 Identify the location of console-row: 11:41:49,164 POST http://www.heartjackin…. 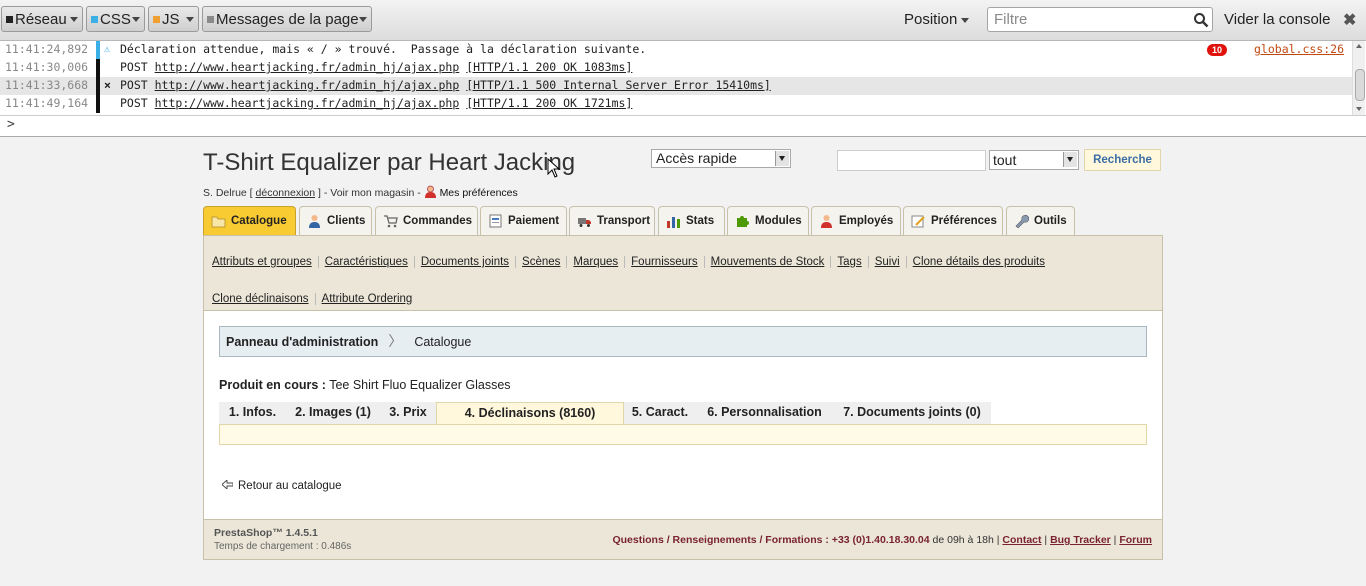
(676, 104).